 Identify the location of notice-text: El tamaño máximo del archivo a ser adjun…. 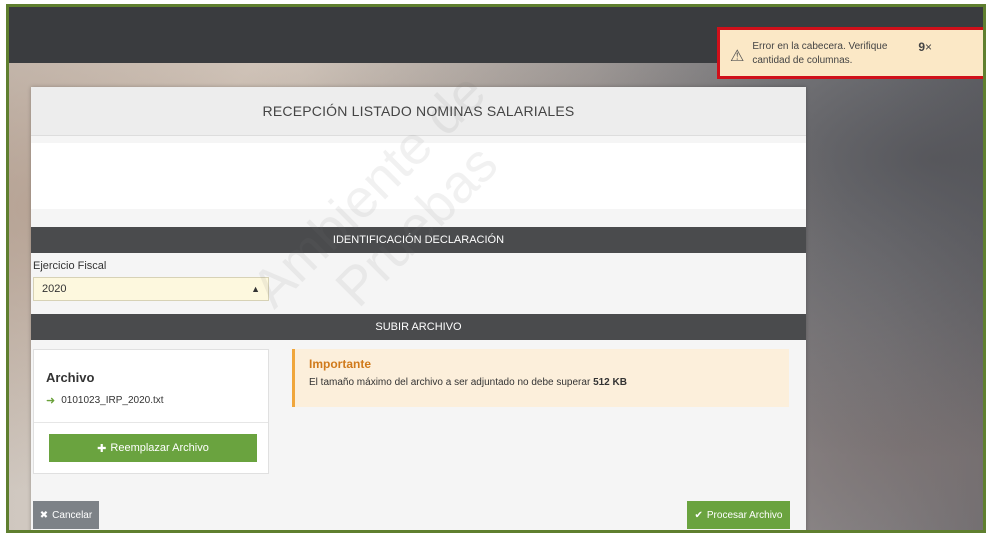
(450, 382).